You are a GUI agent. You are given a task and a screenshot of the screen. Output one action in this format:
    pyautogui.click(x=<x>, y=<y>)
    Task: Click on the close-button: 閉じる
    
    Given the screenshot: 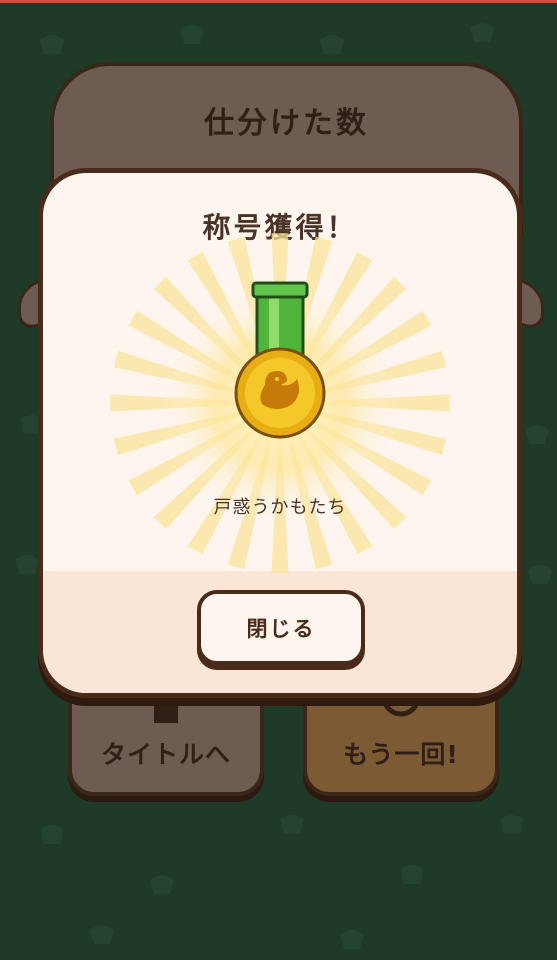 What is the action you would take?
    pyautogui.click(x=281, y=627)
    